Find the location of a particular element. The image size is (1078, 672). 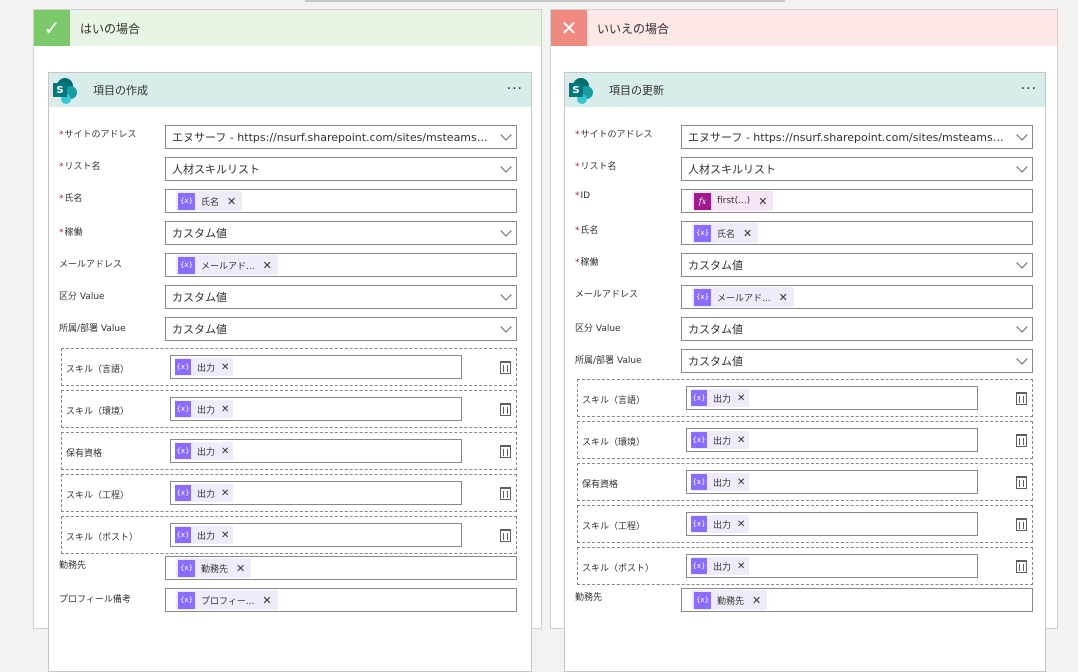

site-address-label: *サイトのアドレス is located at coordinates (98, 135).